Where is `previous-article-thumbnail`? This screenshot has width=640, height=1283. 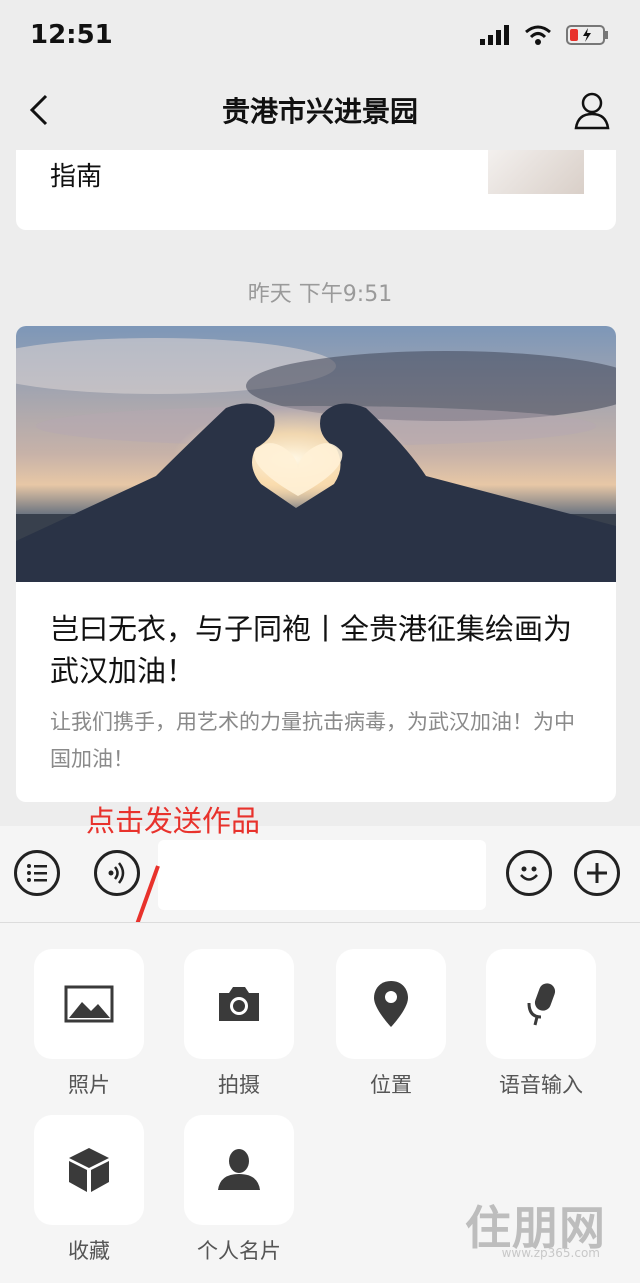 previous-article-thumbnail is located at coordinates (536, 172).